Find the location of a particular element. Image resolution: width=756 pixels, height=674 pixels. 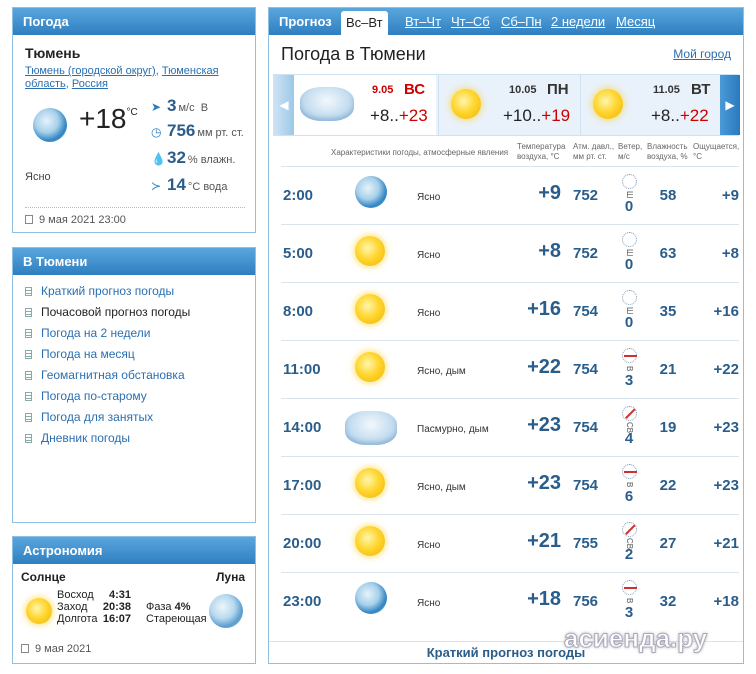

menu-item: Геомагнитная обстановка is located at coordinates (107, 375).